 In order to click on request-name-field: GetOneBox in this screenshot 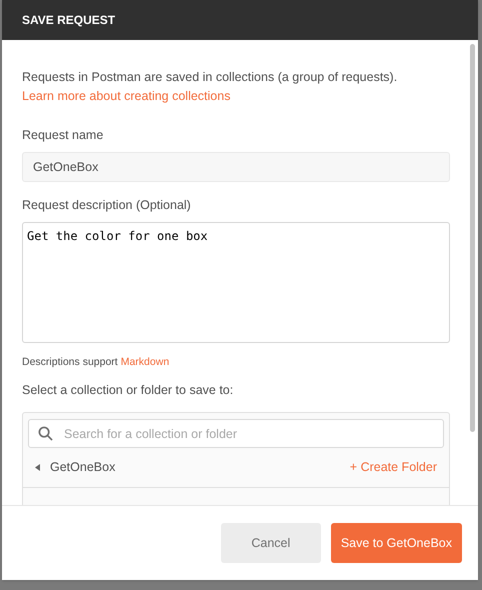, I will do `click(236, 167)`.